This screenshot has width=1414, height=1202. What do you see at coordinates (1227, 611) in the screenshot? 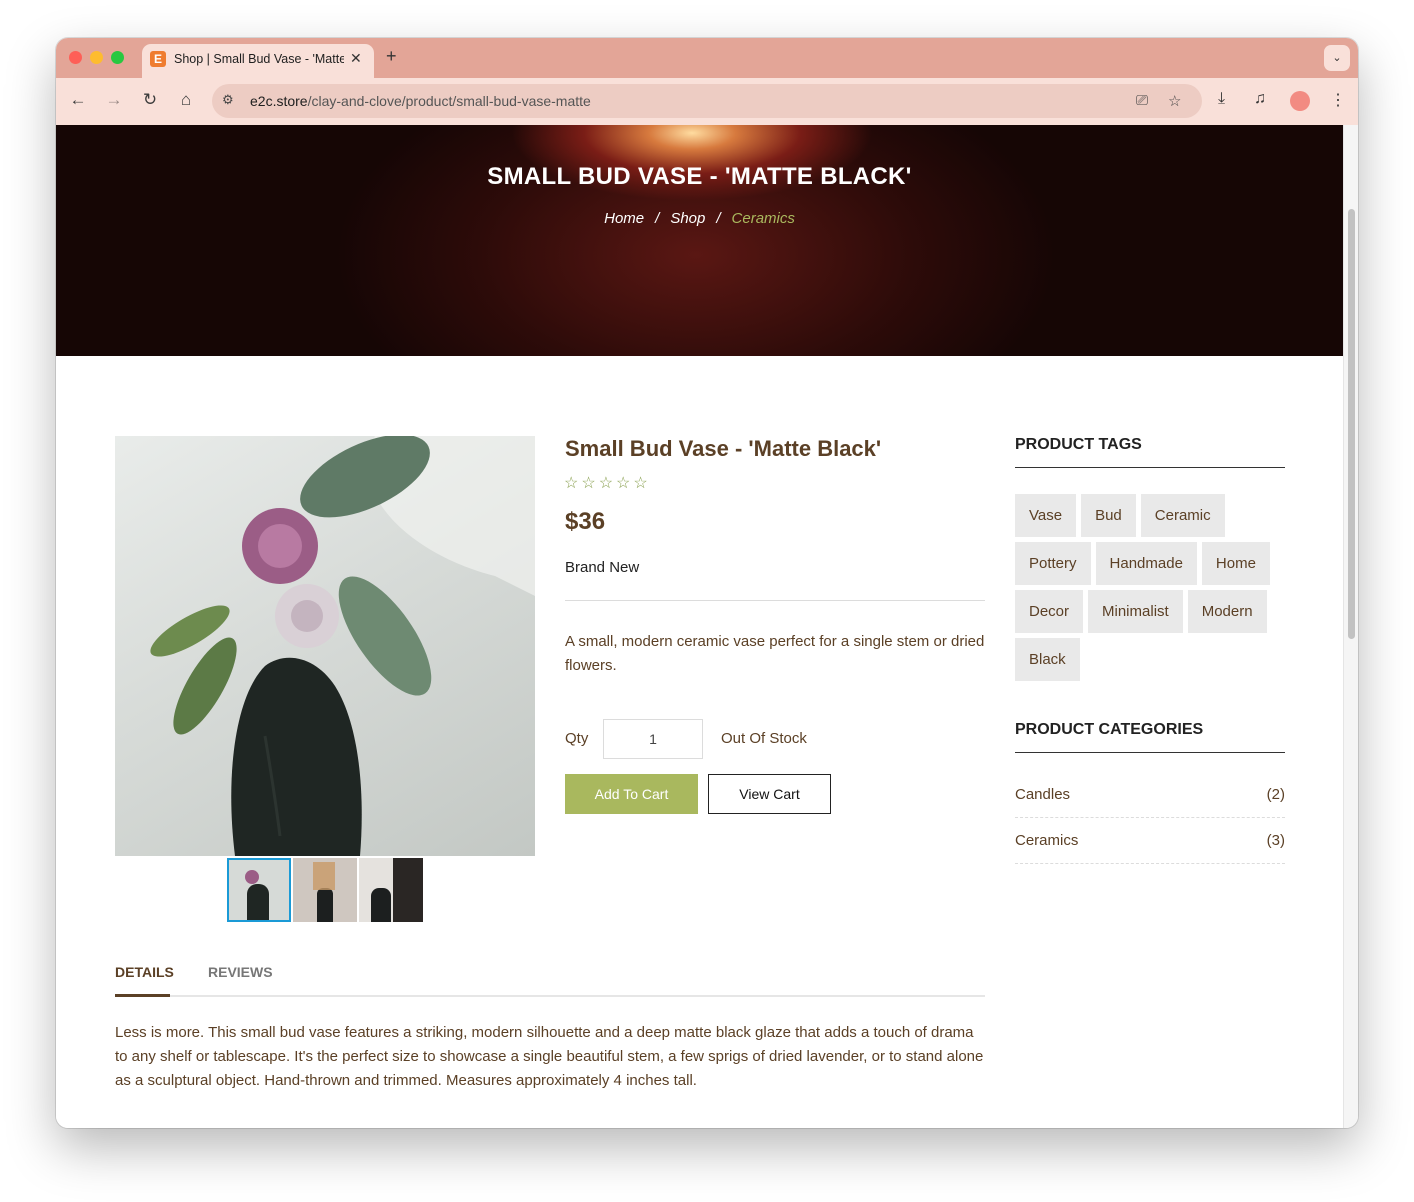
I see `tag-modern: Modern` at bounding box center [1227, 611].